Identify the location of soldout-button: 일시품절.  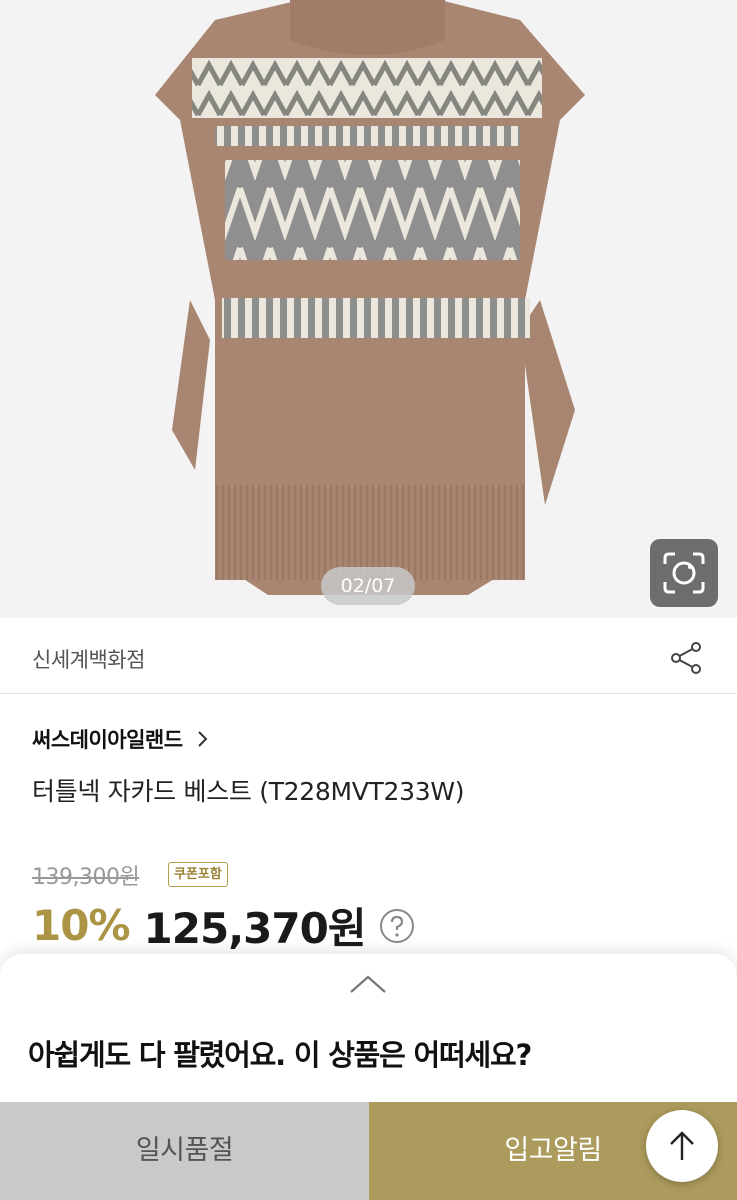
(184, 1151).